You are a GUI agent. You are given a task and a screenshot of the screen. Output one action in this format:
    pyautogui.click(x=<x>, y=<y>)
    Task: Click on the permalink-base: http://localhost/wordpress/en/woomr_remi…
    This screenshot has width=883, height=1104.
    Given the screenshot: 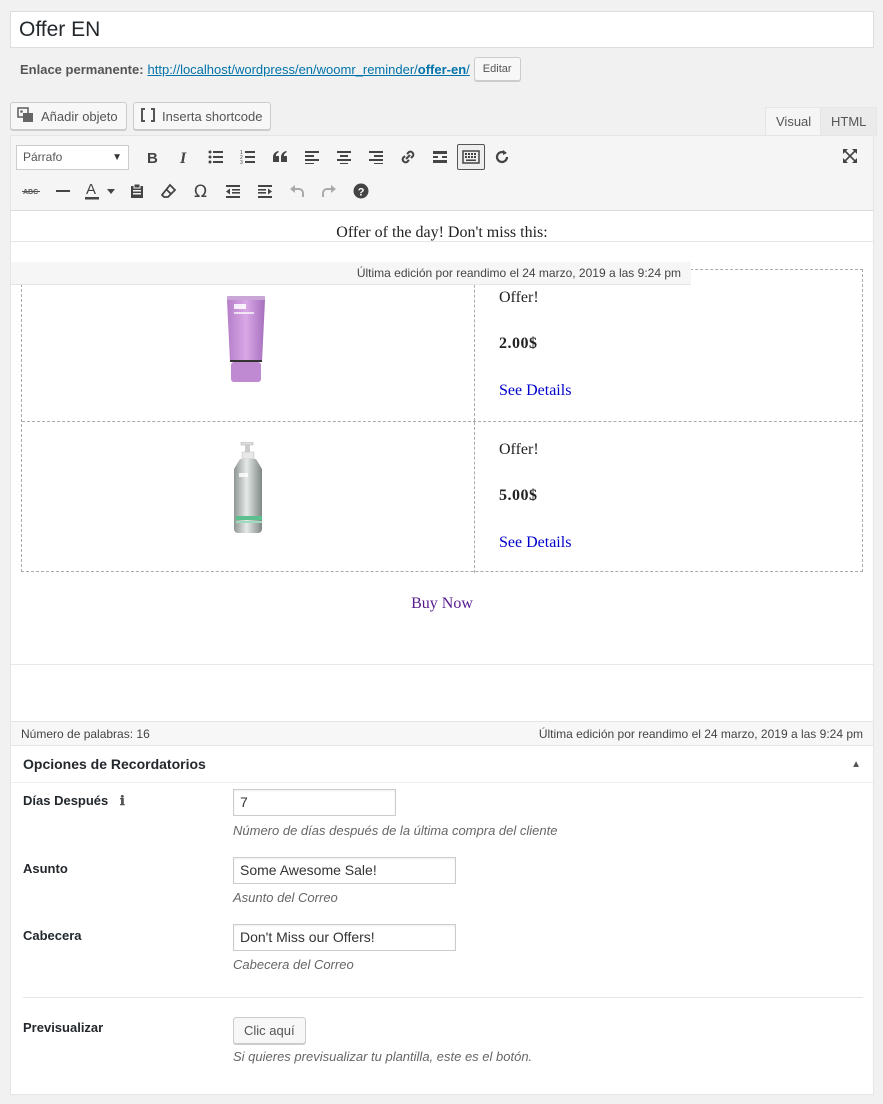 What is the action you would take?
    pyautogui.click(x=282, y=69)
    